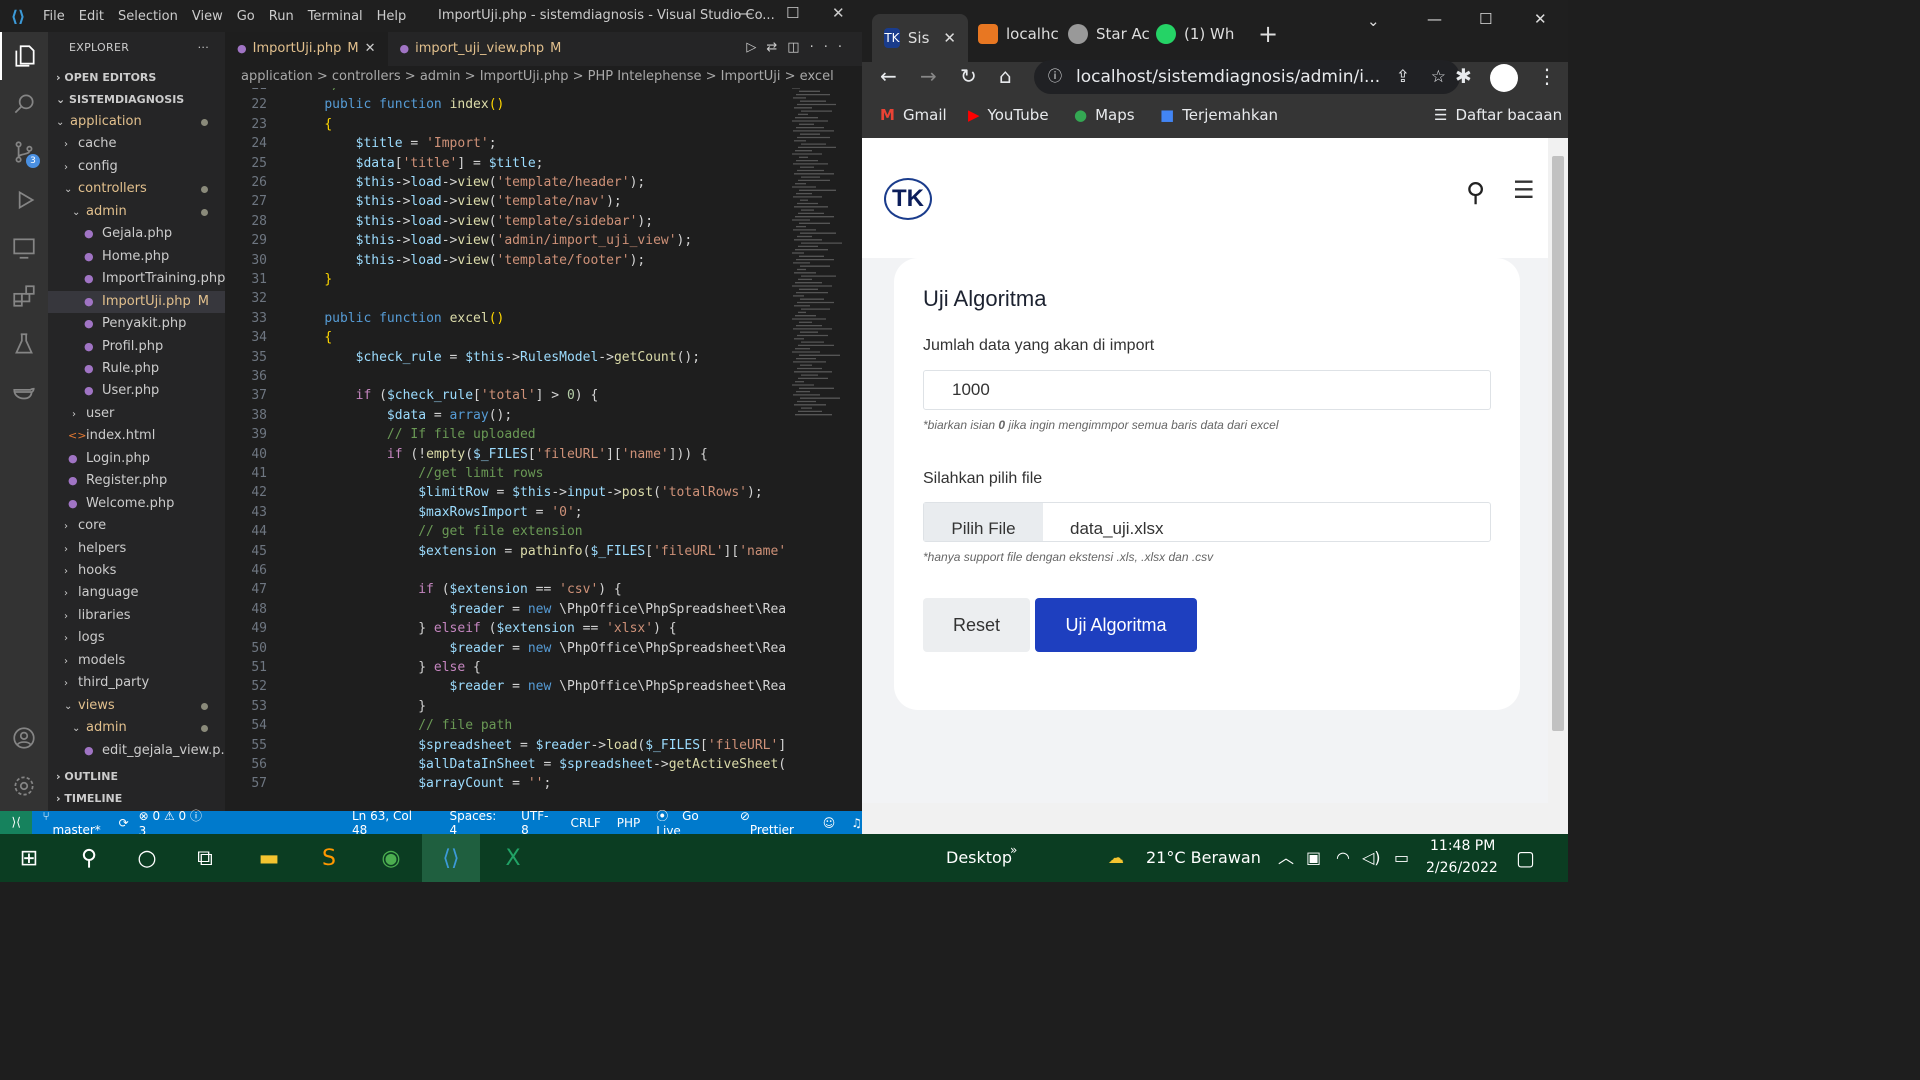  I want to click on tree-file: ● Register.php, so click(136, 481).